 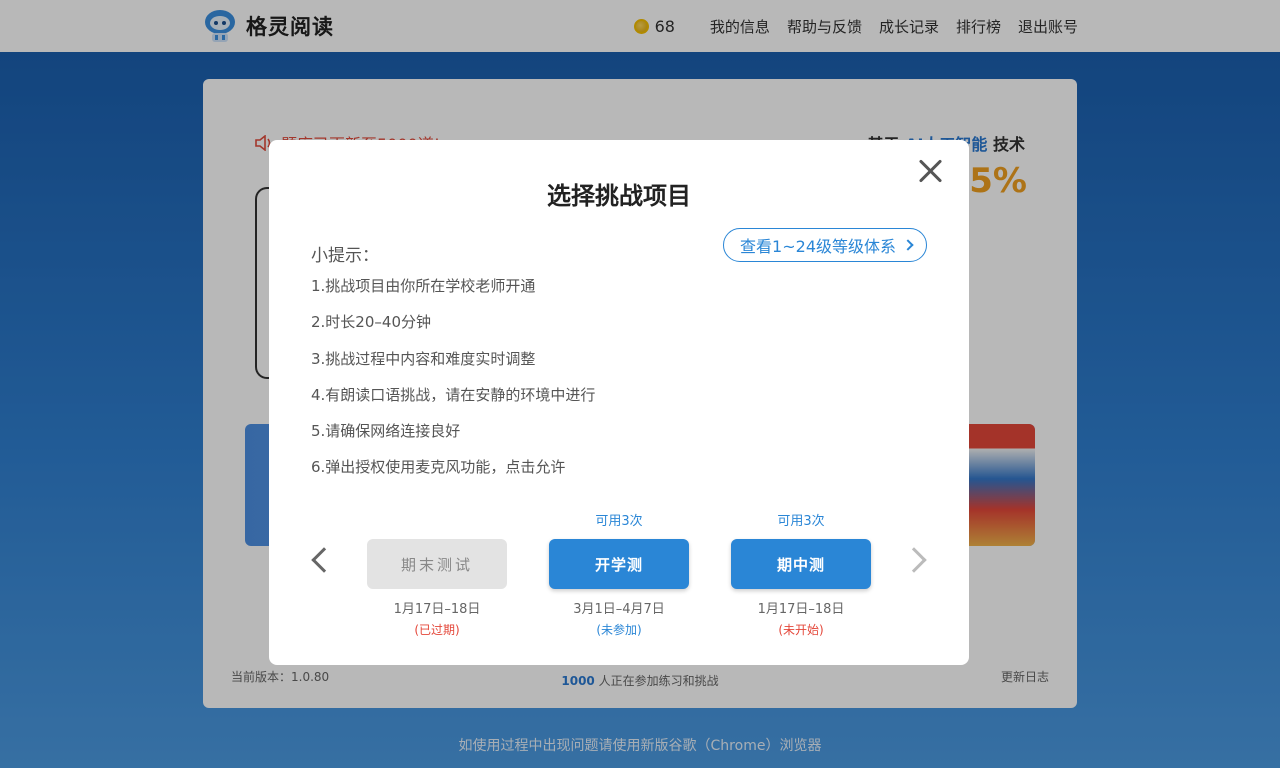 What do you see at coordinates (324, 560) in the screenshot?
I see `prev-arrow-icon` at bounding box center [324, 560].